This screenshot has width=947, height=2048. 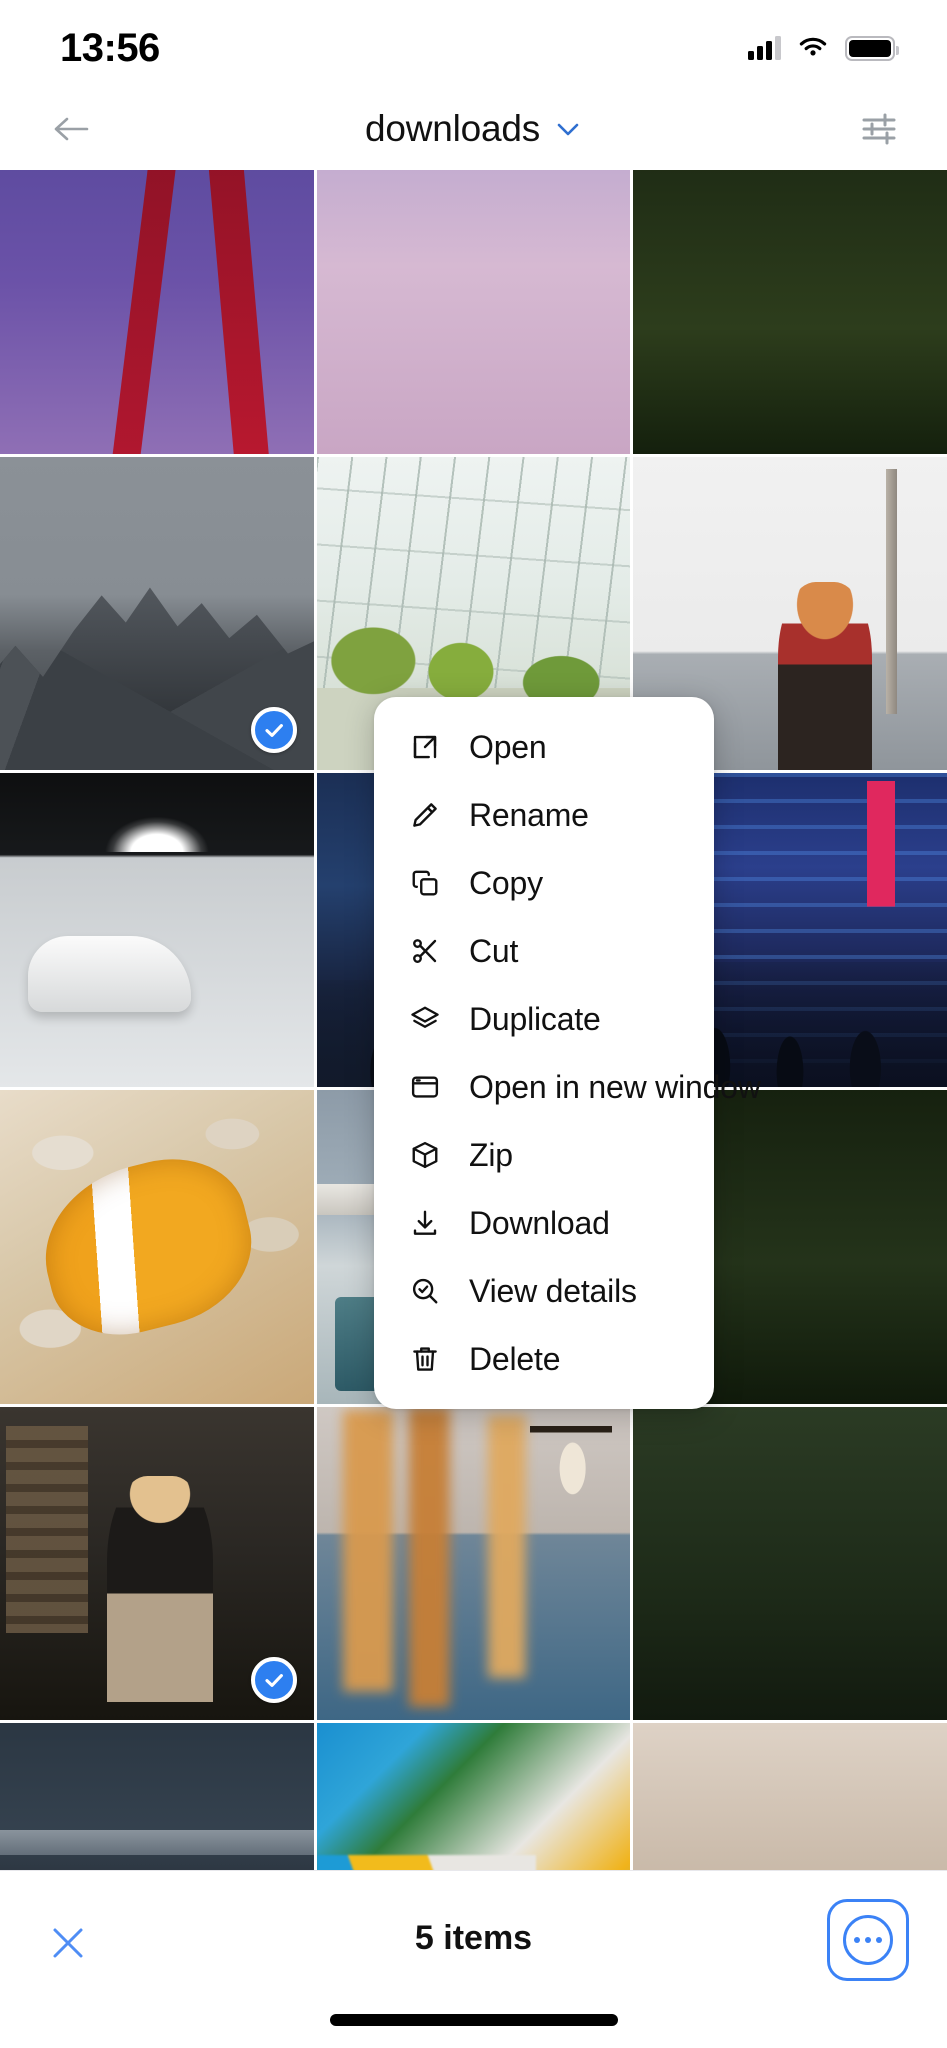 What do you see at coordinates (425, 1359) in the screenshot?
I see `trash-icon` at bounding box center [425, 1359].